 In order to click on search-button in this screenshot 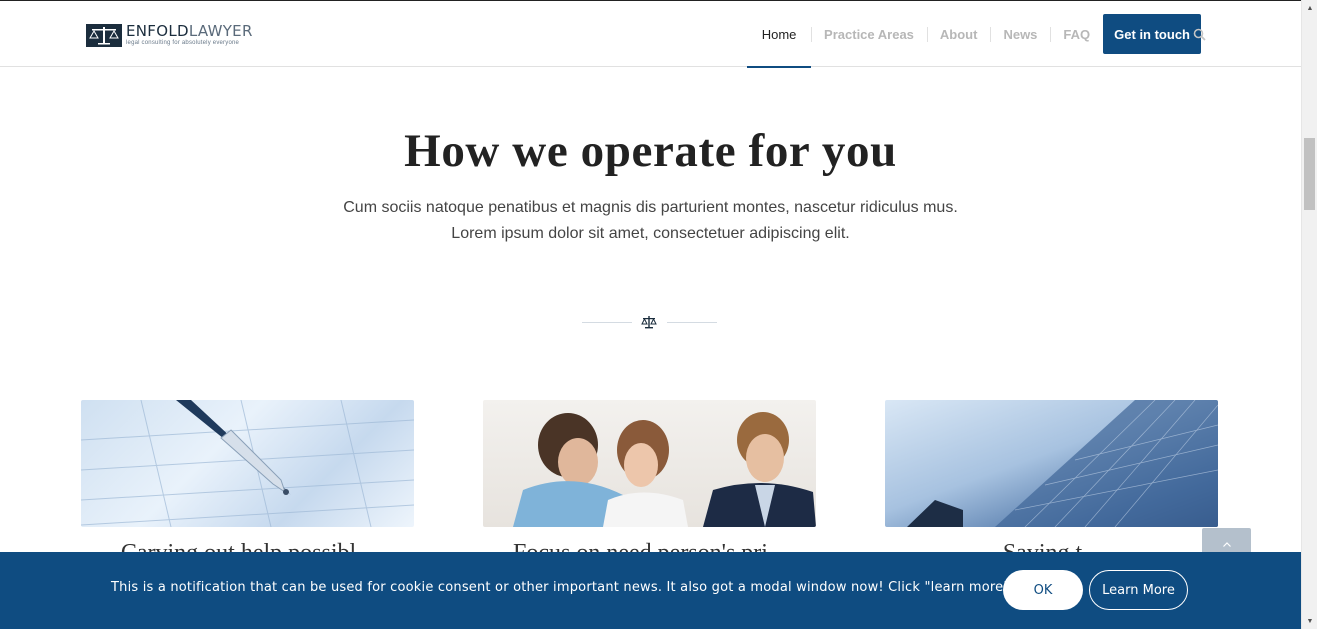, I will do `click(1199, 34)`.